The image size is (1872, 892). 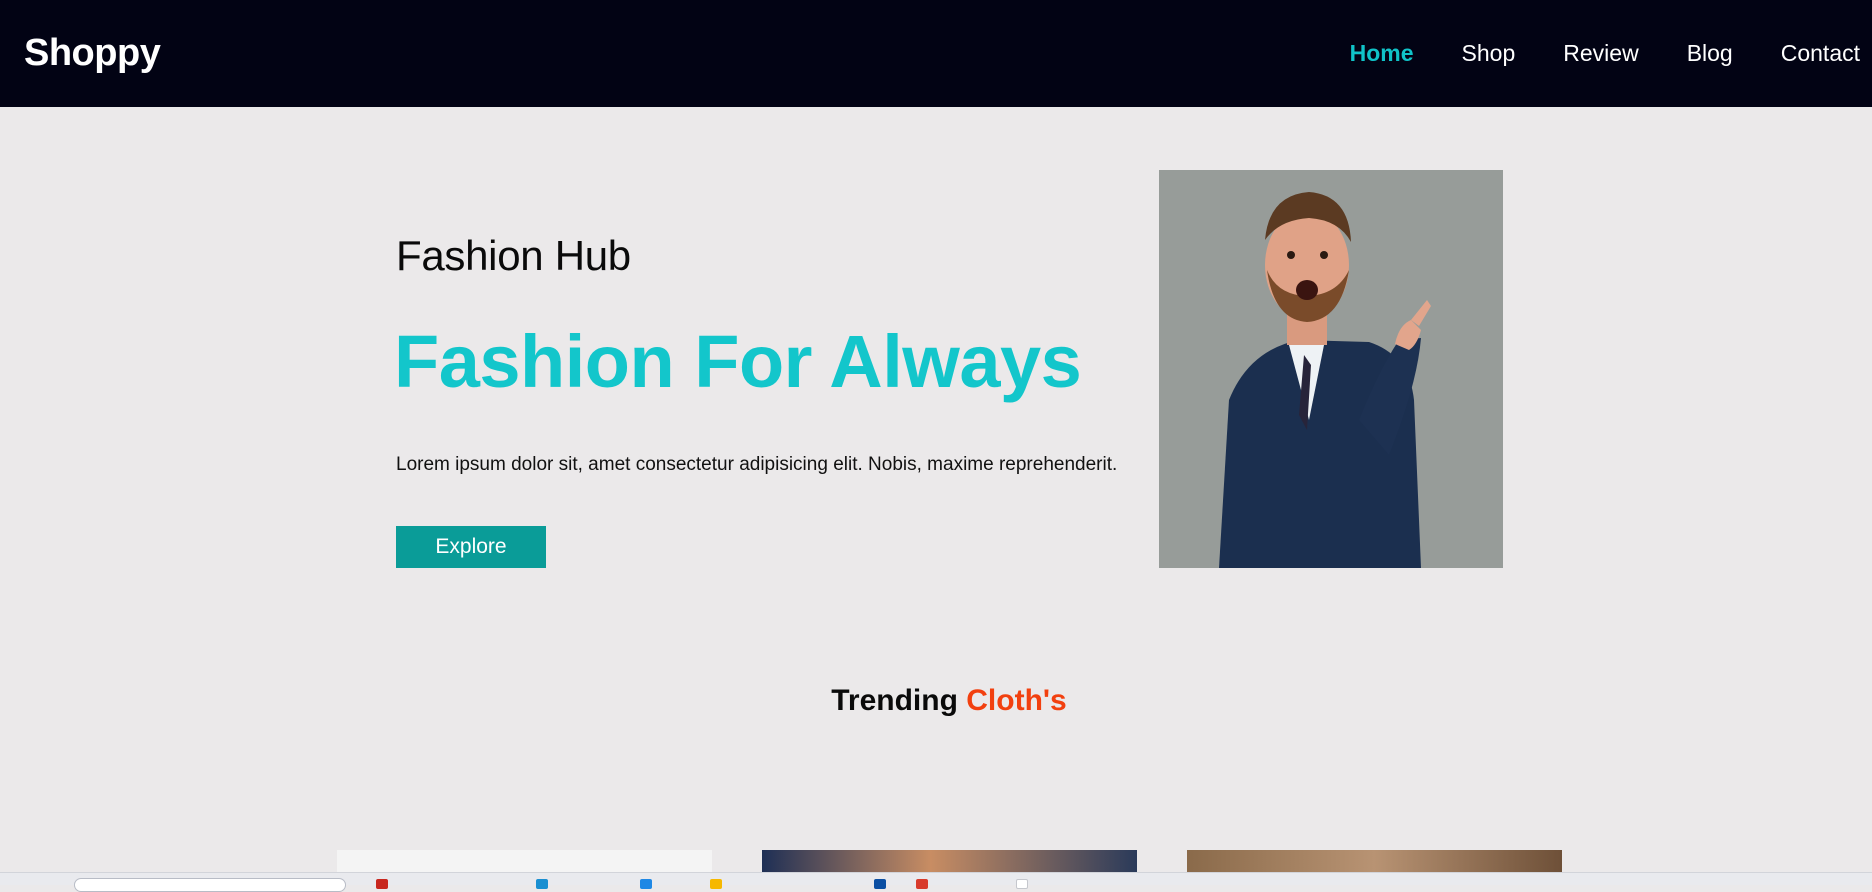 What do you see at coordinates (1710, 53) in the screenshot?
I see `nav-link-blog: Blog` at bounding box center [1710, 53].